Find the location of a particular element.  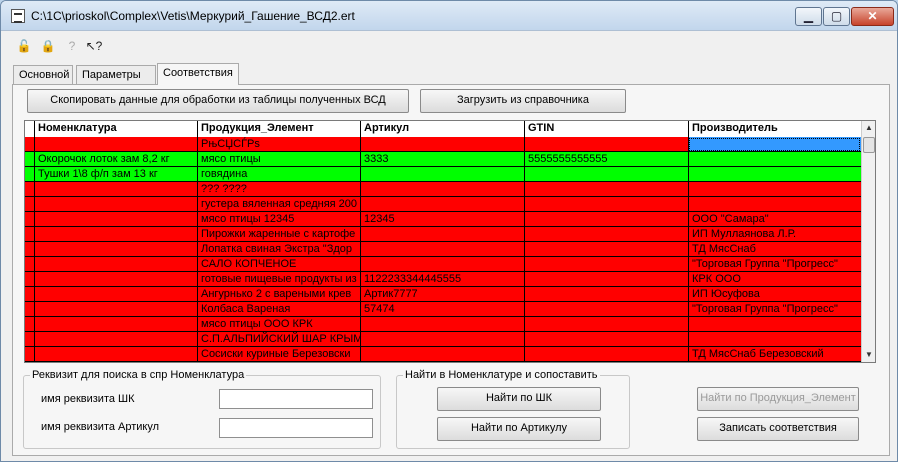

cell-product: РњСЏСЃРѕ is located at coordinates (278, 144).